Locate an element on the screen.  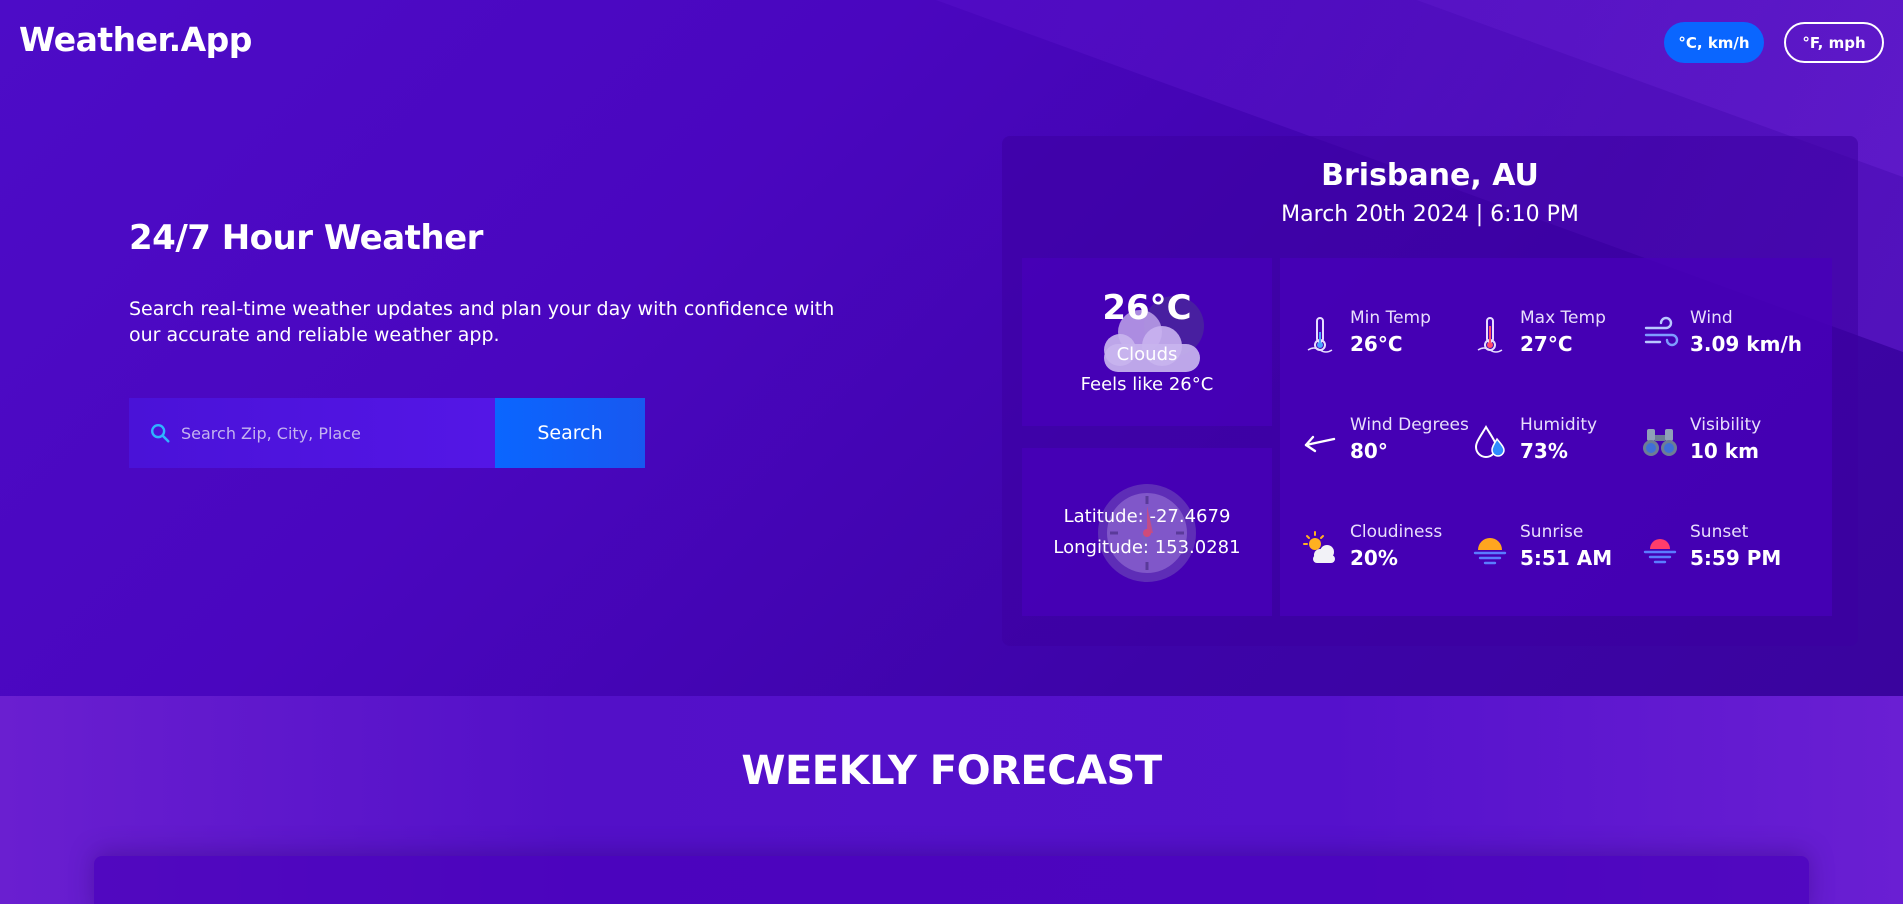
sunset-icon is located at coordinates (1660, 551).